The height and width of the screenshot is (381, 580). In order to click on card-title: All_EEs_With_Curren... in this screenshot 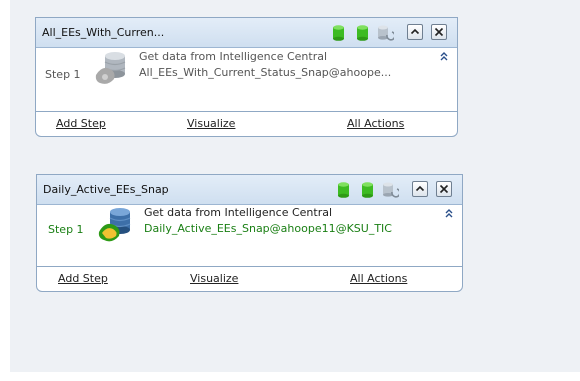, I will do `click(103, 32)`.